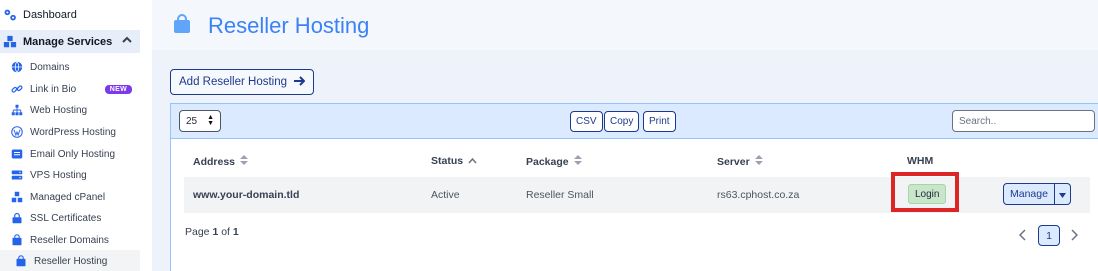 Image resolution: width=1098 pixels, height=271 pixels. I want to click on add-reseller-hosting-button: Add Reseller Hosting, so click(242, 82).